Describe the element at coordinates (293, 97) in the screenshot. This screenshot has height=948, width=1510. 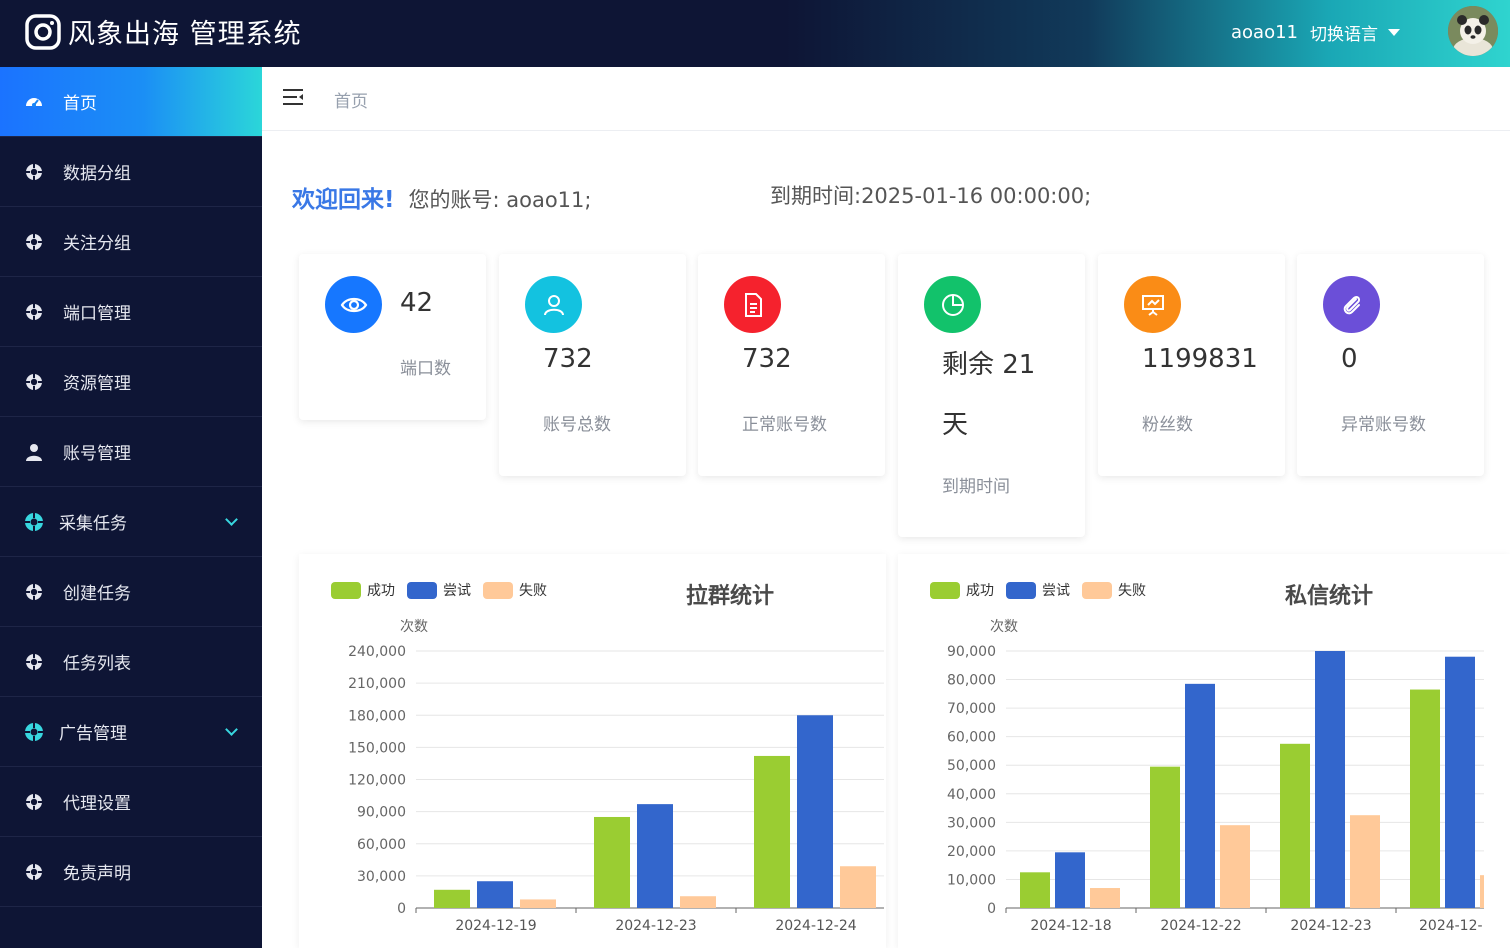
I see `menu-fold-icon` at that location.